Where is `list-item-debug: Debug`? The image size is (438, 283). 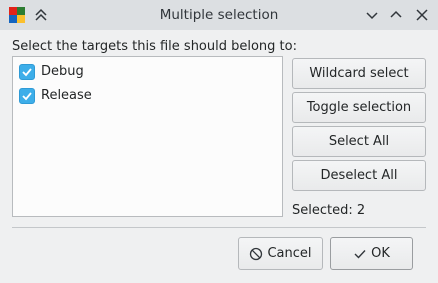 list-item-debug: Debug is located at coordinates (144, 72).